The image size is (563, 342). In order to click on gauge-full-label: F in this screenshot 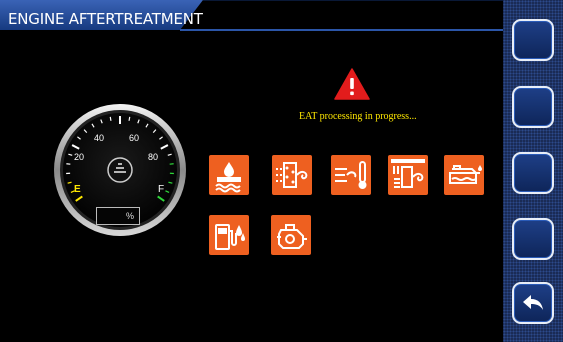, I will do `click(161, 189)`.